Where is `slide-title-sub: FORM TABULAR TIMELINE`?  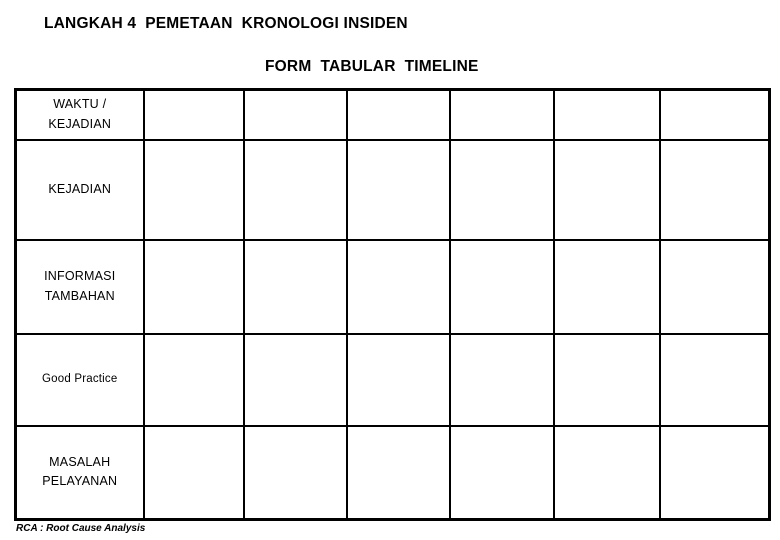 slide-title-sub: FORM TABULAR TIMELINE is located at coordinates (372, 66).